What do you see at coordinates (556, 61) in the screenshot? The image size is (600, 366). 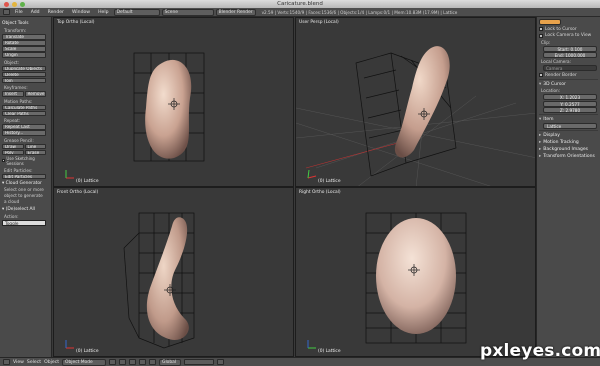 I see `local-camera-label: Local Camera:` at bounding box center [556, 61].